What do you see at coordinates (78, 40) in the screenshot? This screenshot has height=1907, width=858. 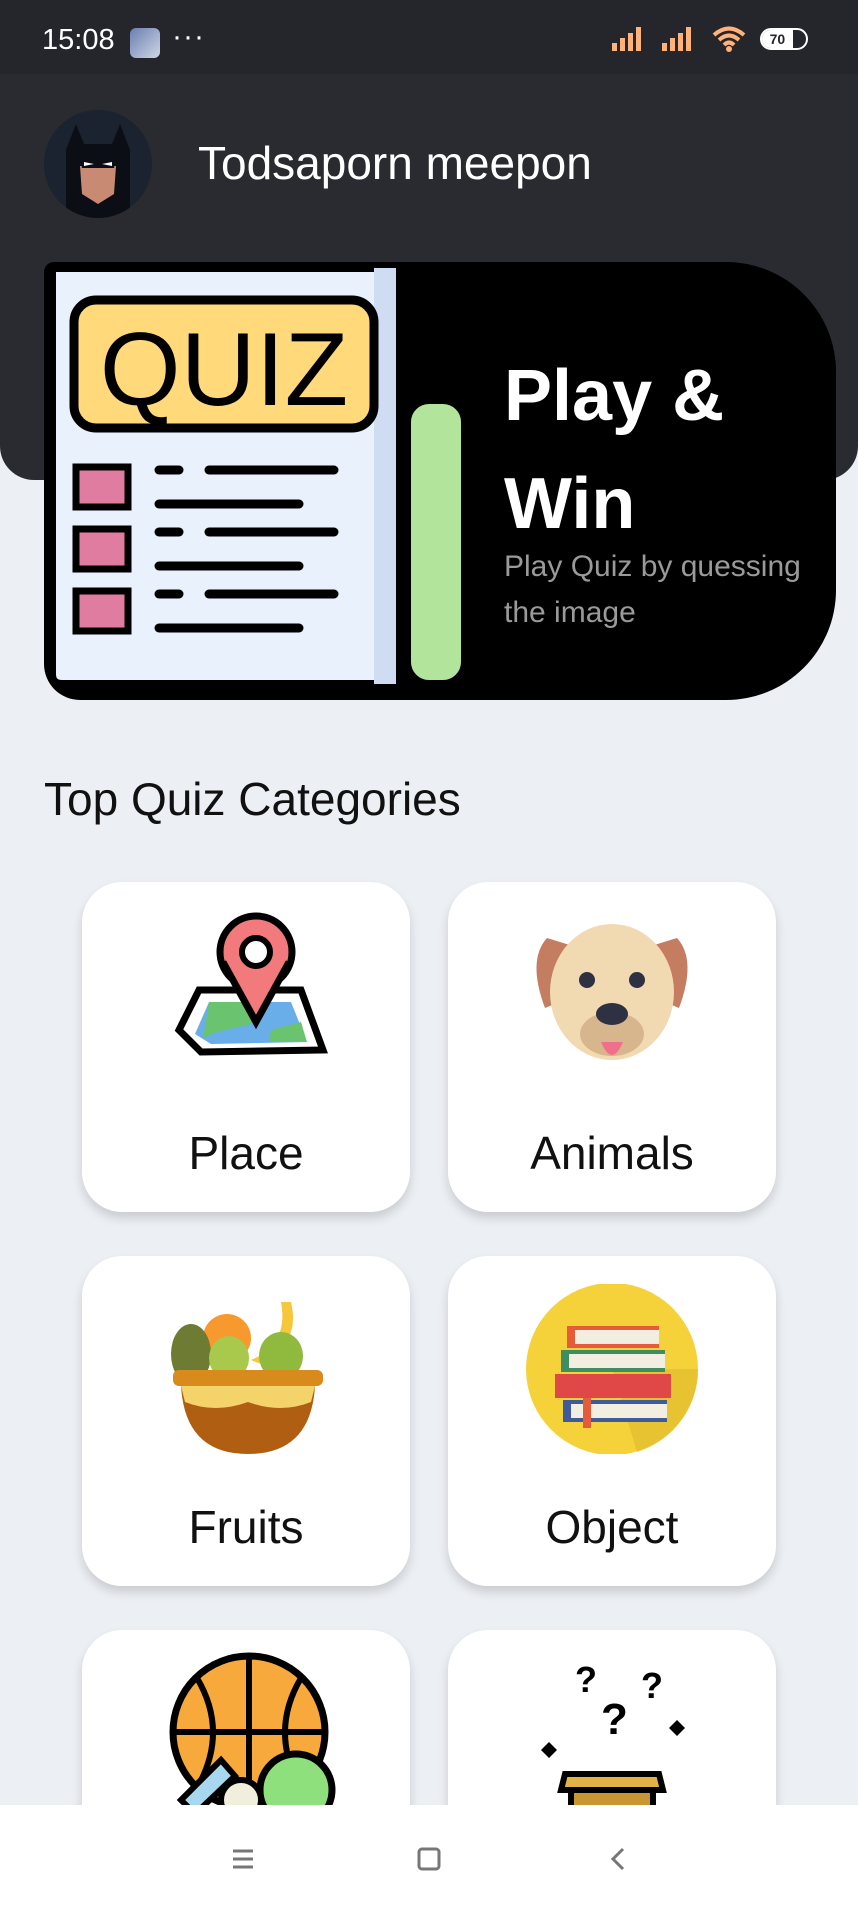 I see `status-time: 15:08` at bounding box center [78, 40].